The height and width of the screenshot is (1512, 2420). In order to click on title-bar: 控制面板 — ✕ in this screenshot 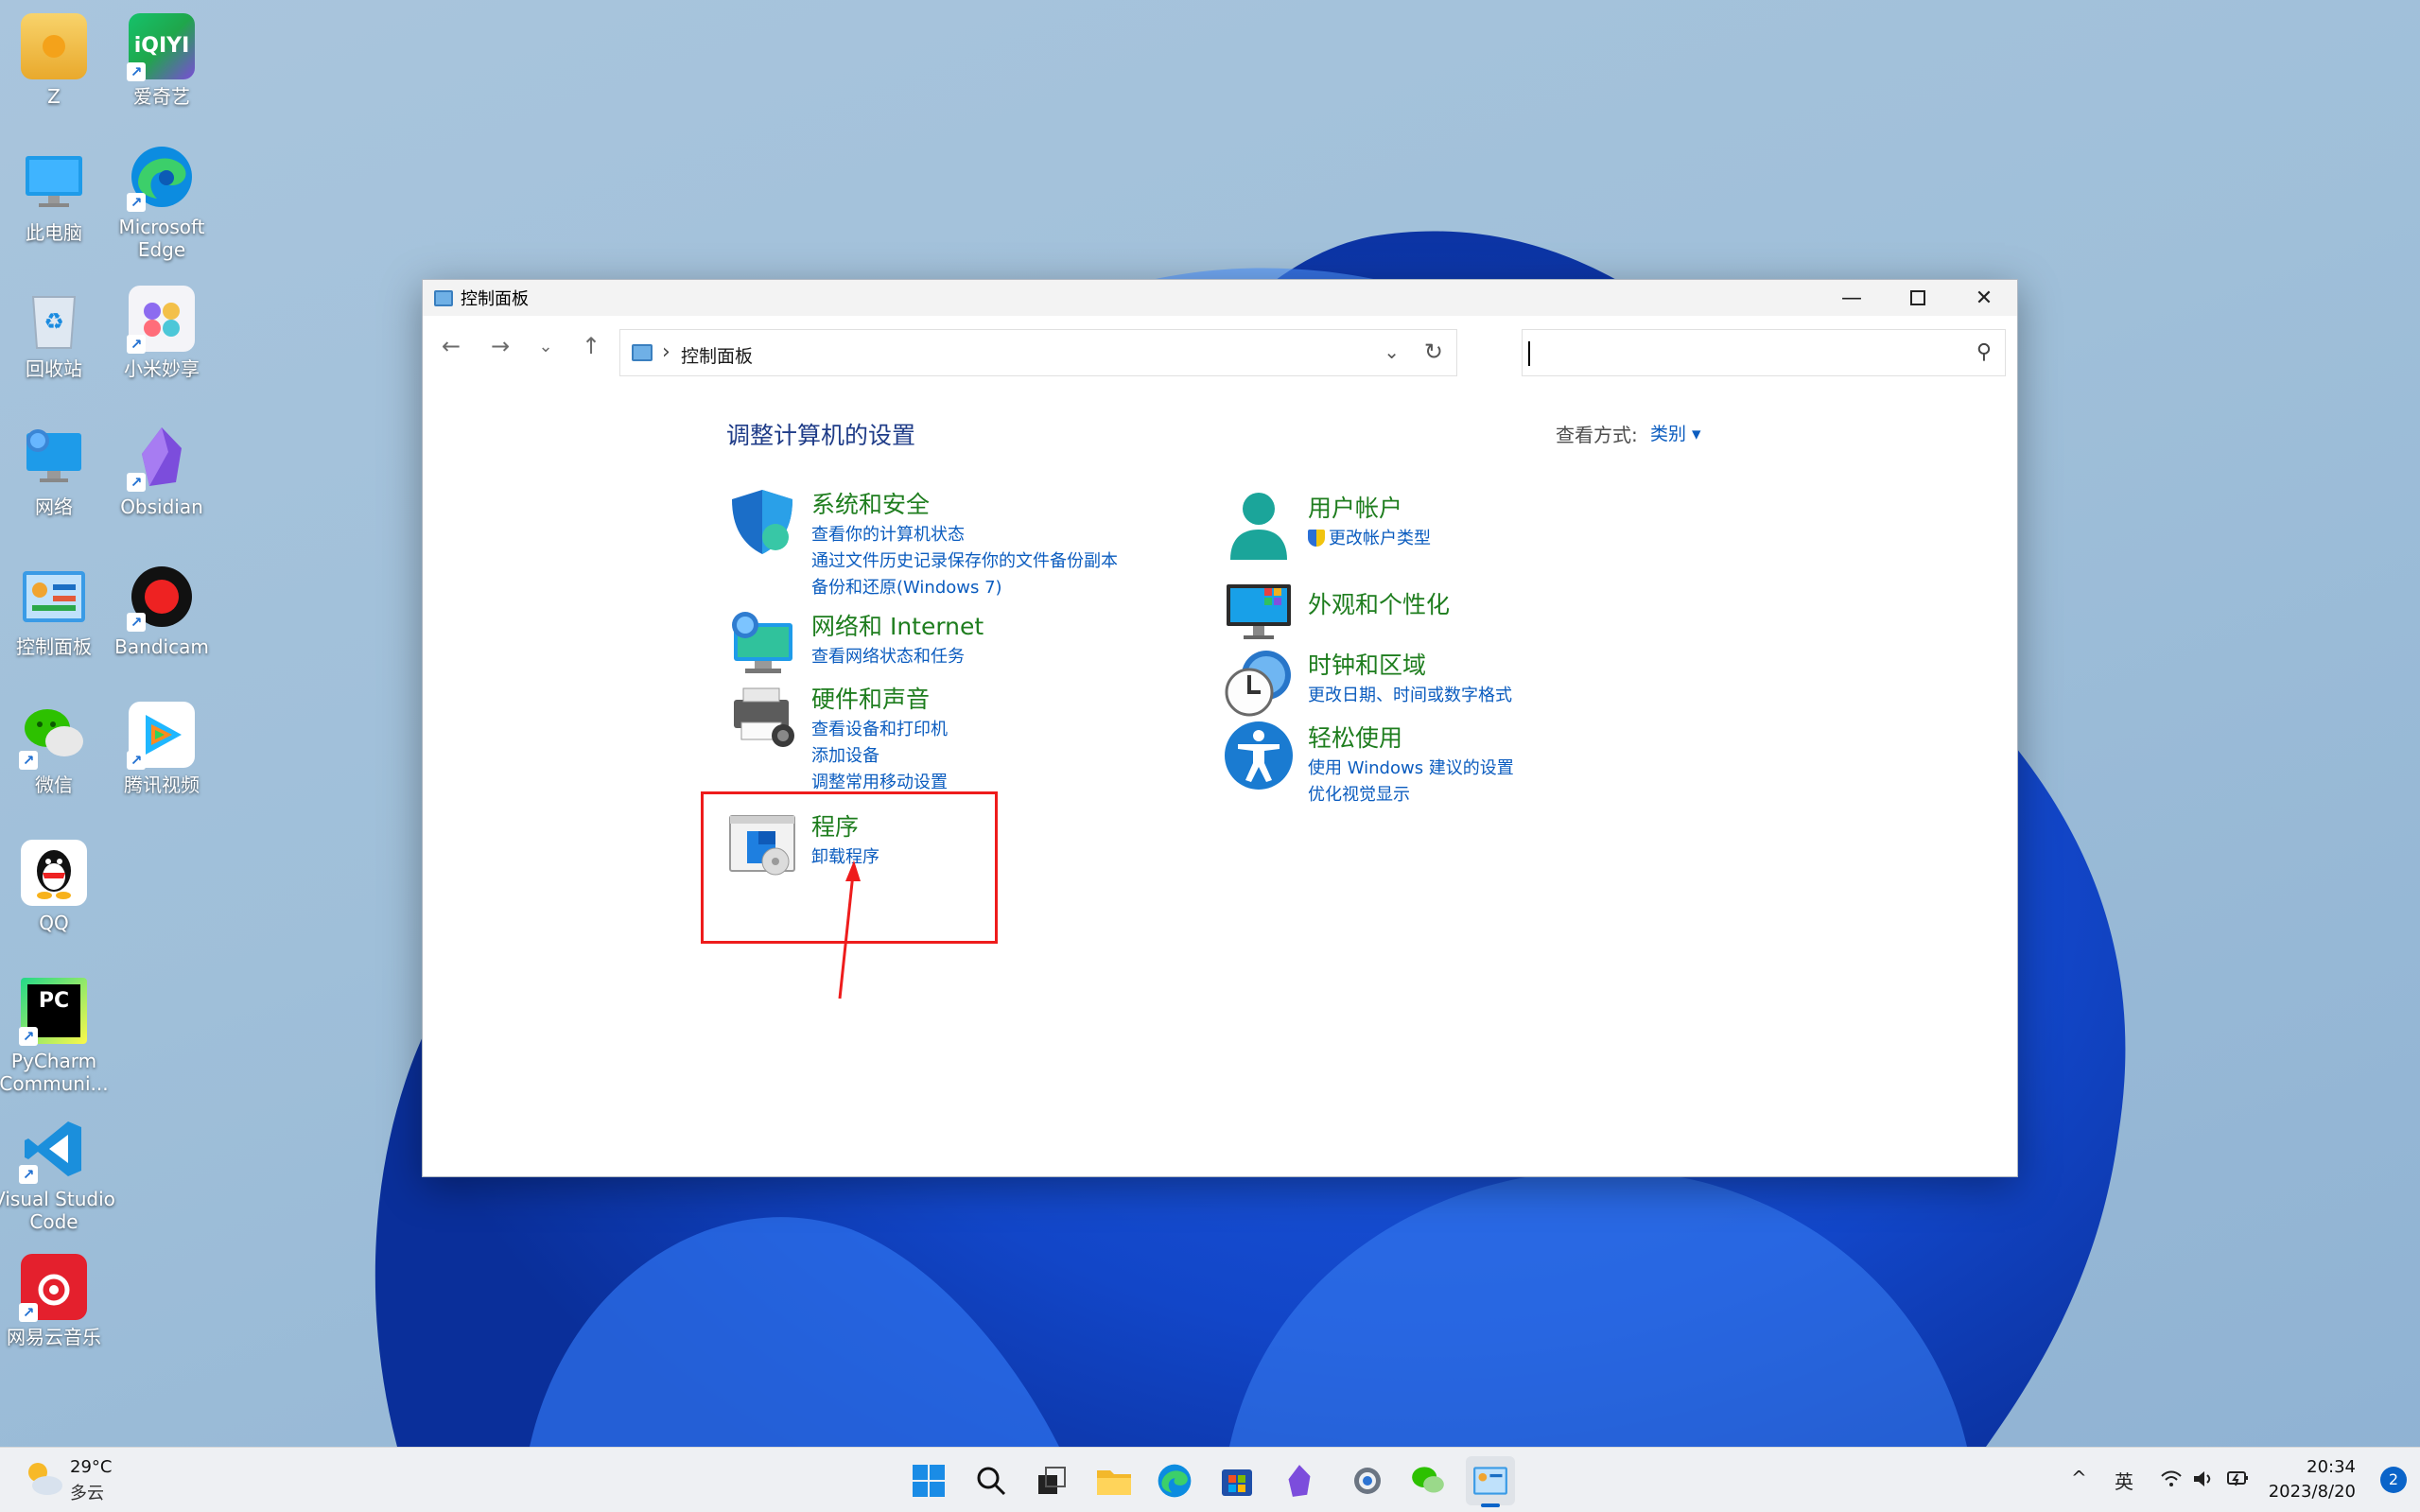, I will do `click(1220, 298)`.